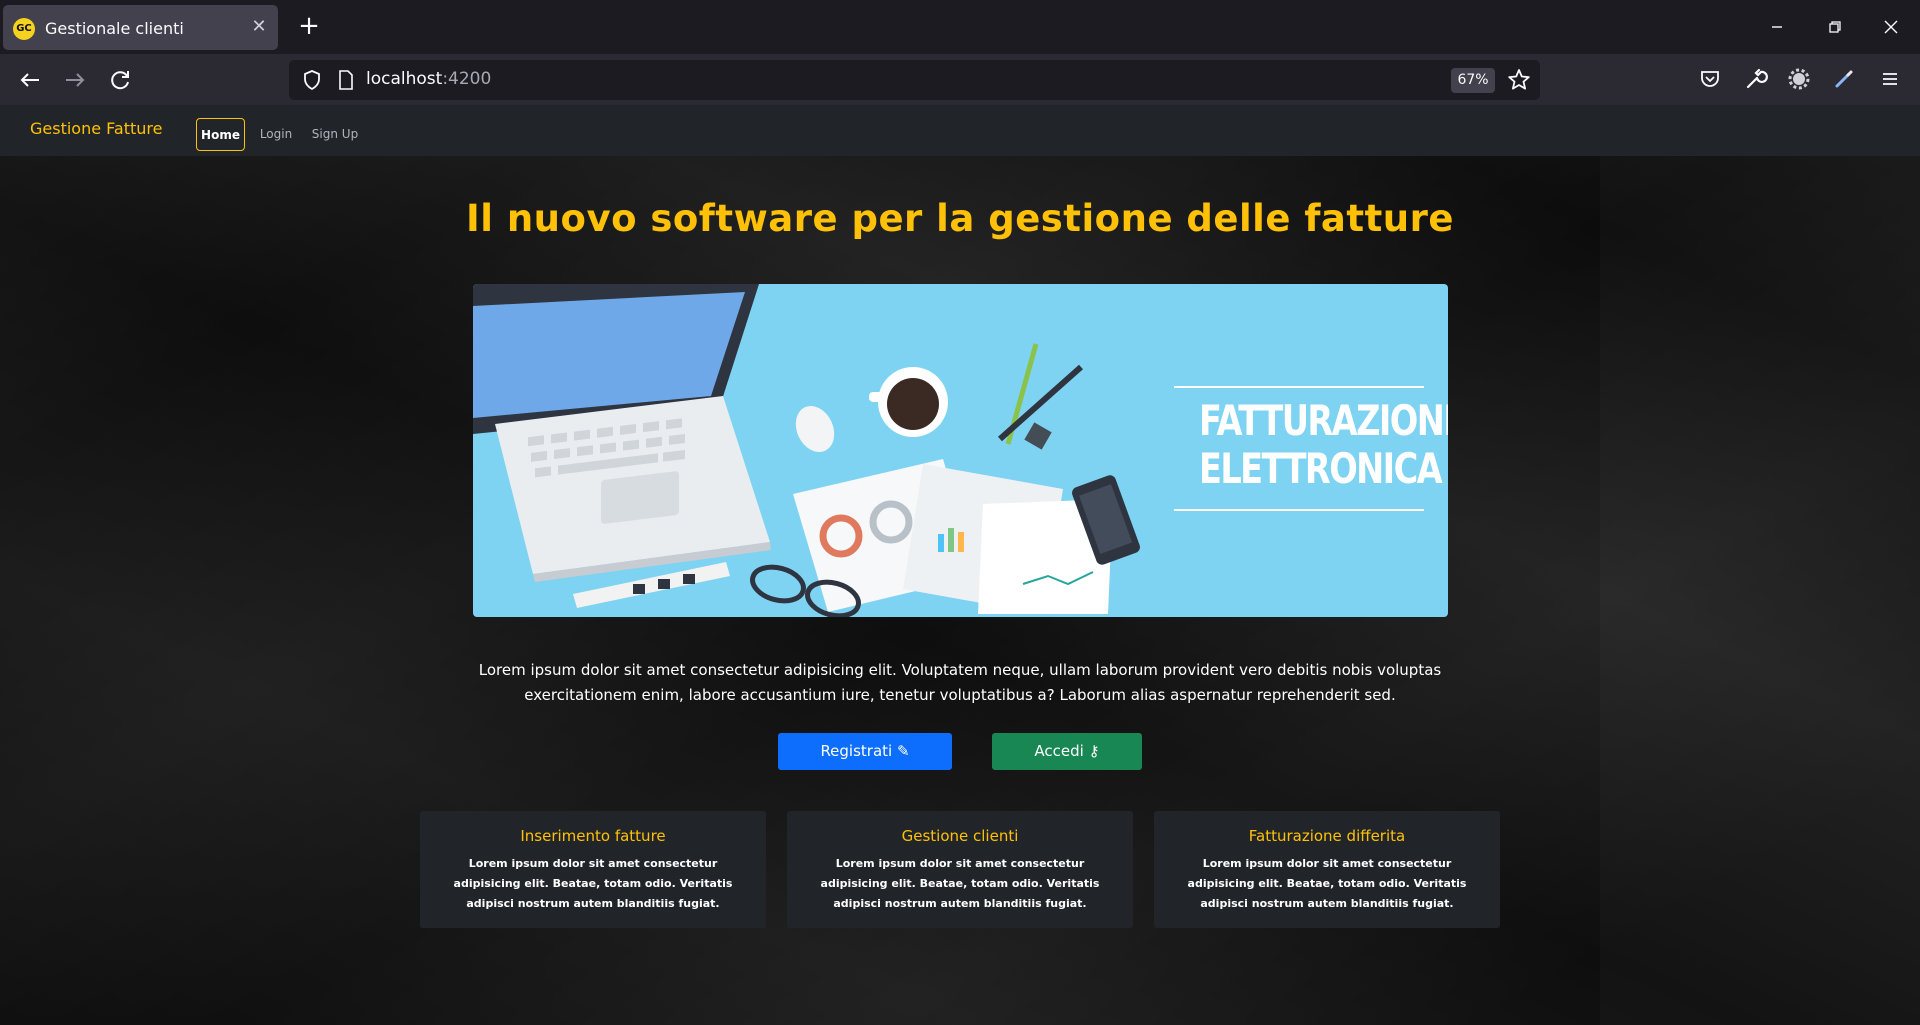 The width and height of the screenshot is (1920, 1025). Describe the element at coordinates (960, 130) in the screenshot. I see `site-navbar: Gestione Fatture Home Login Sign Up` at that location.